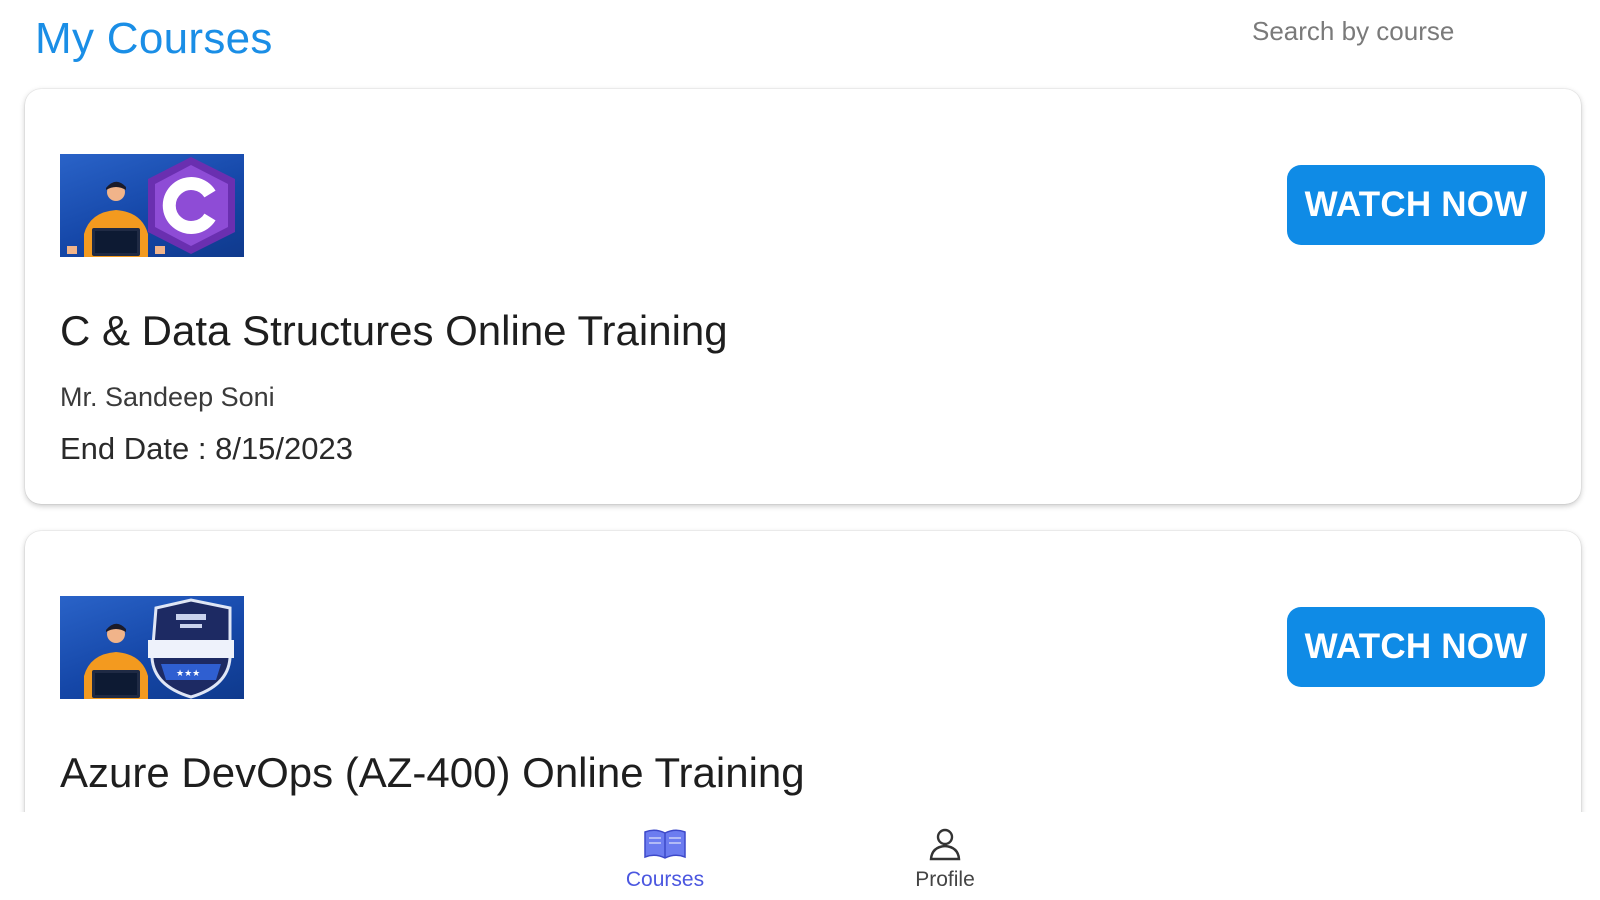 Image resolution: width=1600 pixels, height=900 pixels. I want to click on tab-profile: Profile, so click(945, 859).